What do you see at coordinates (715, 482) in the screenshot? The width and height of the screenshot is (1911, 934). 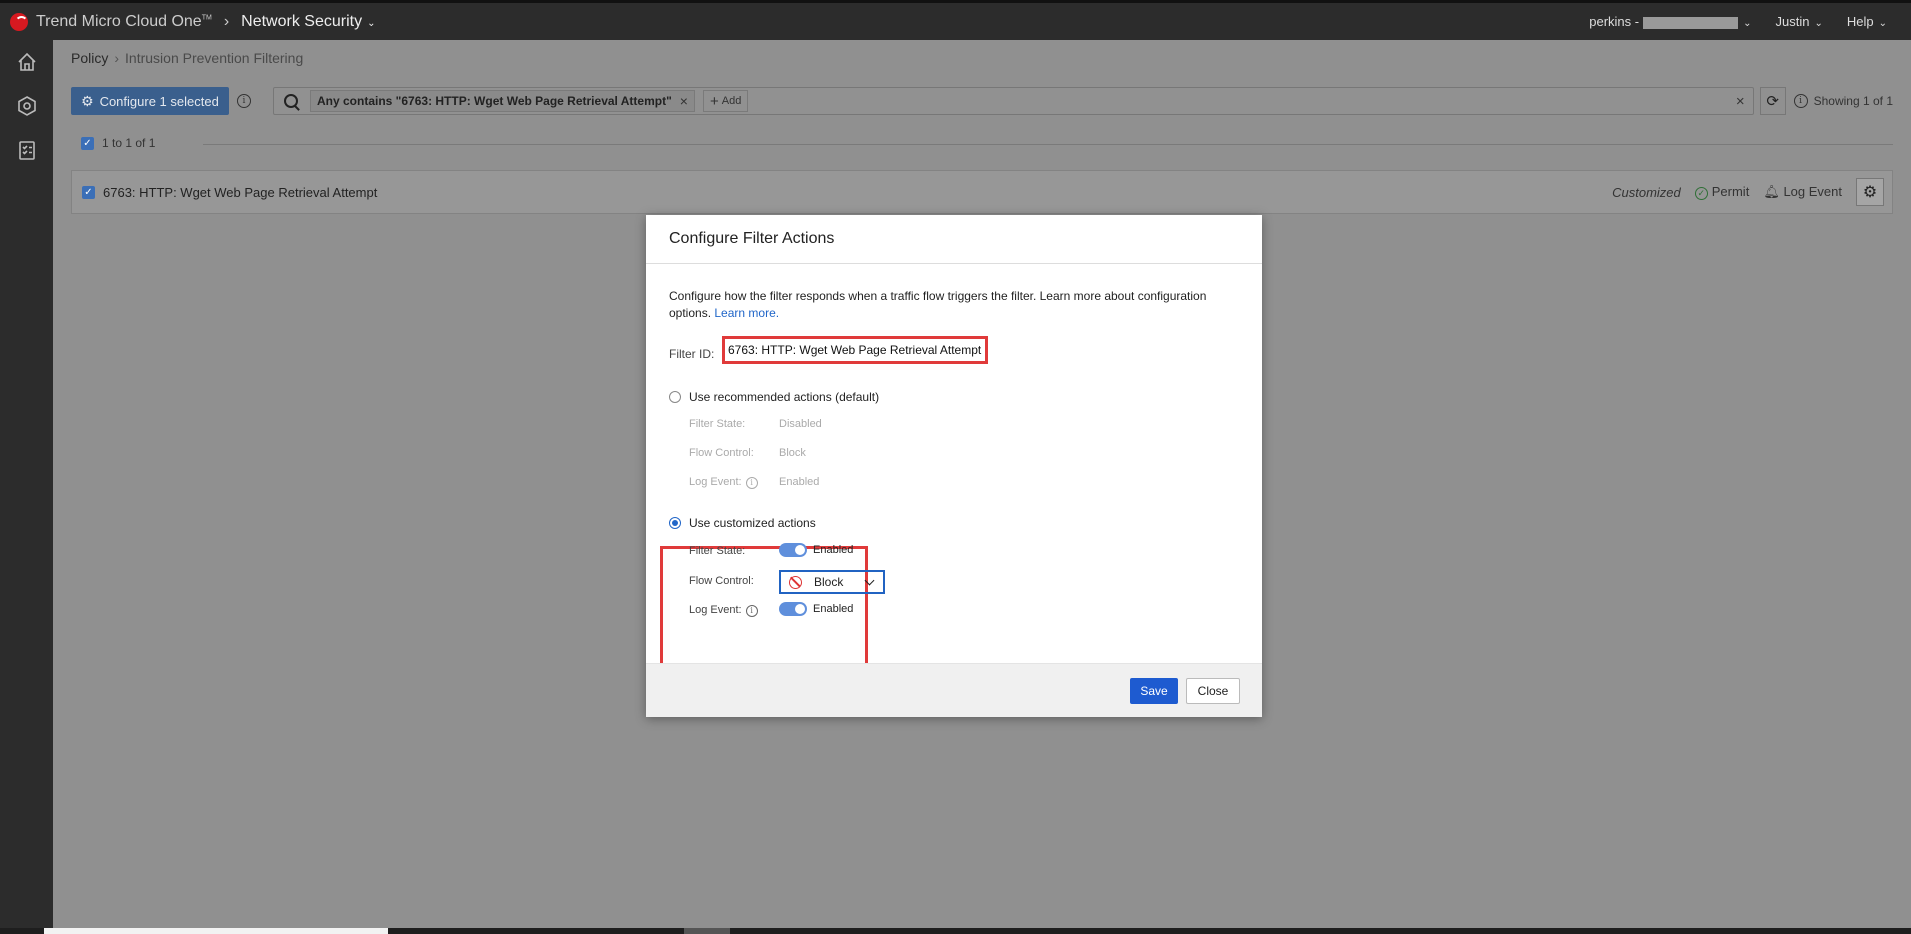 I see `rec-log-event-label: Log Event:` at bounding box center [715, 482].